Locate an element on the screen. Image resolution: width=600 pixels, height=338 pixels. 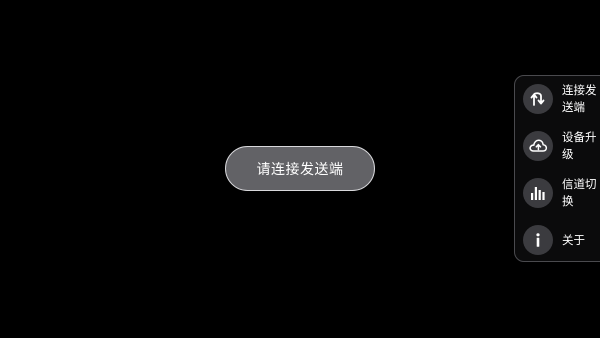
menu-item-channel-switch: 信道切换 is located at coordinates (561, 193).